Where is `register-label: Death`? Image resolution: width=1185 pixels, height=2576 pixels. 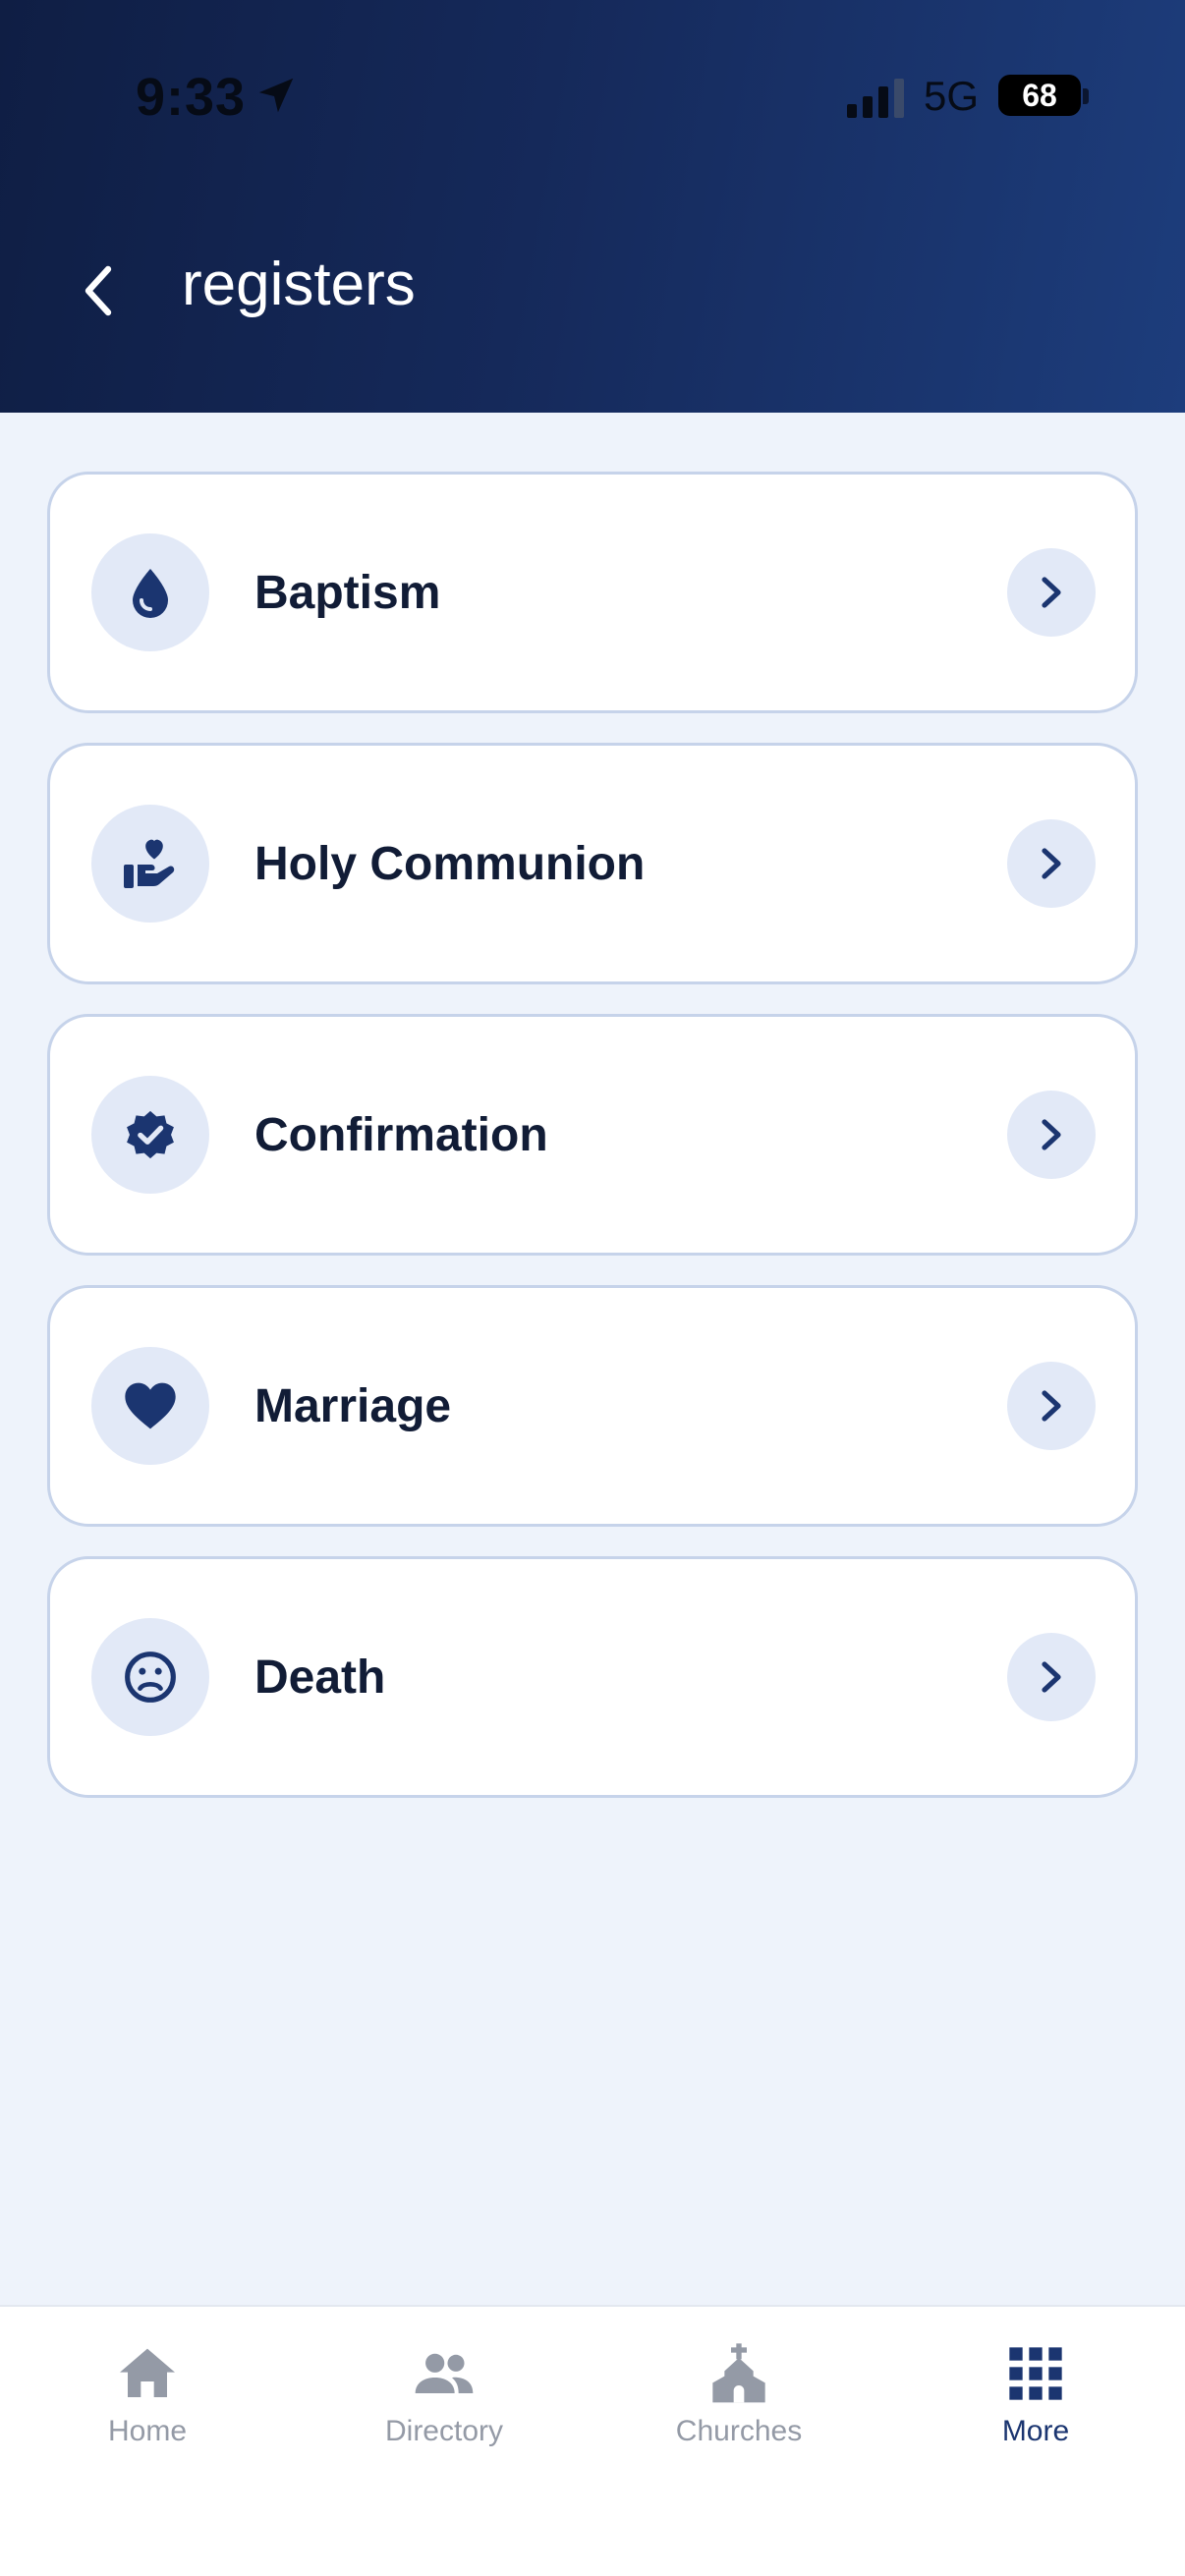 register-label: Death is located at coordinates (320, 1678).